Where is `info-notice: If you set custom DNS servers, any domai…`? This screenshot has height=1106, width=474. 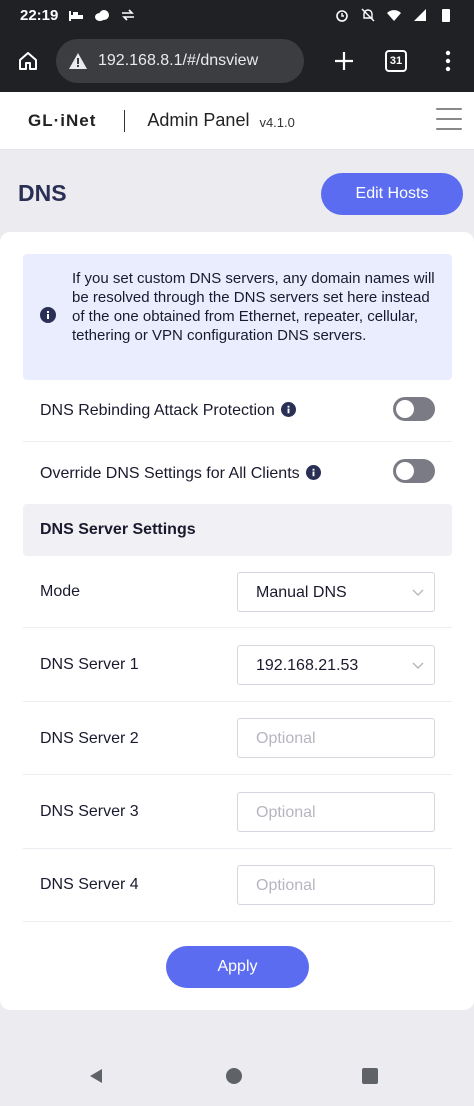
info-notice: If you set custom DNS servers, any domai… is located at coordinates (237, 317).